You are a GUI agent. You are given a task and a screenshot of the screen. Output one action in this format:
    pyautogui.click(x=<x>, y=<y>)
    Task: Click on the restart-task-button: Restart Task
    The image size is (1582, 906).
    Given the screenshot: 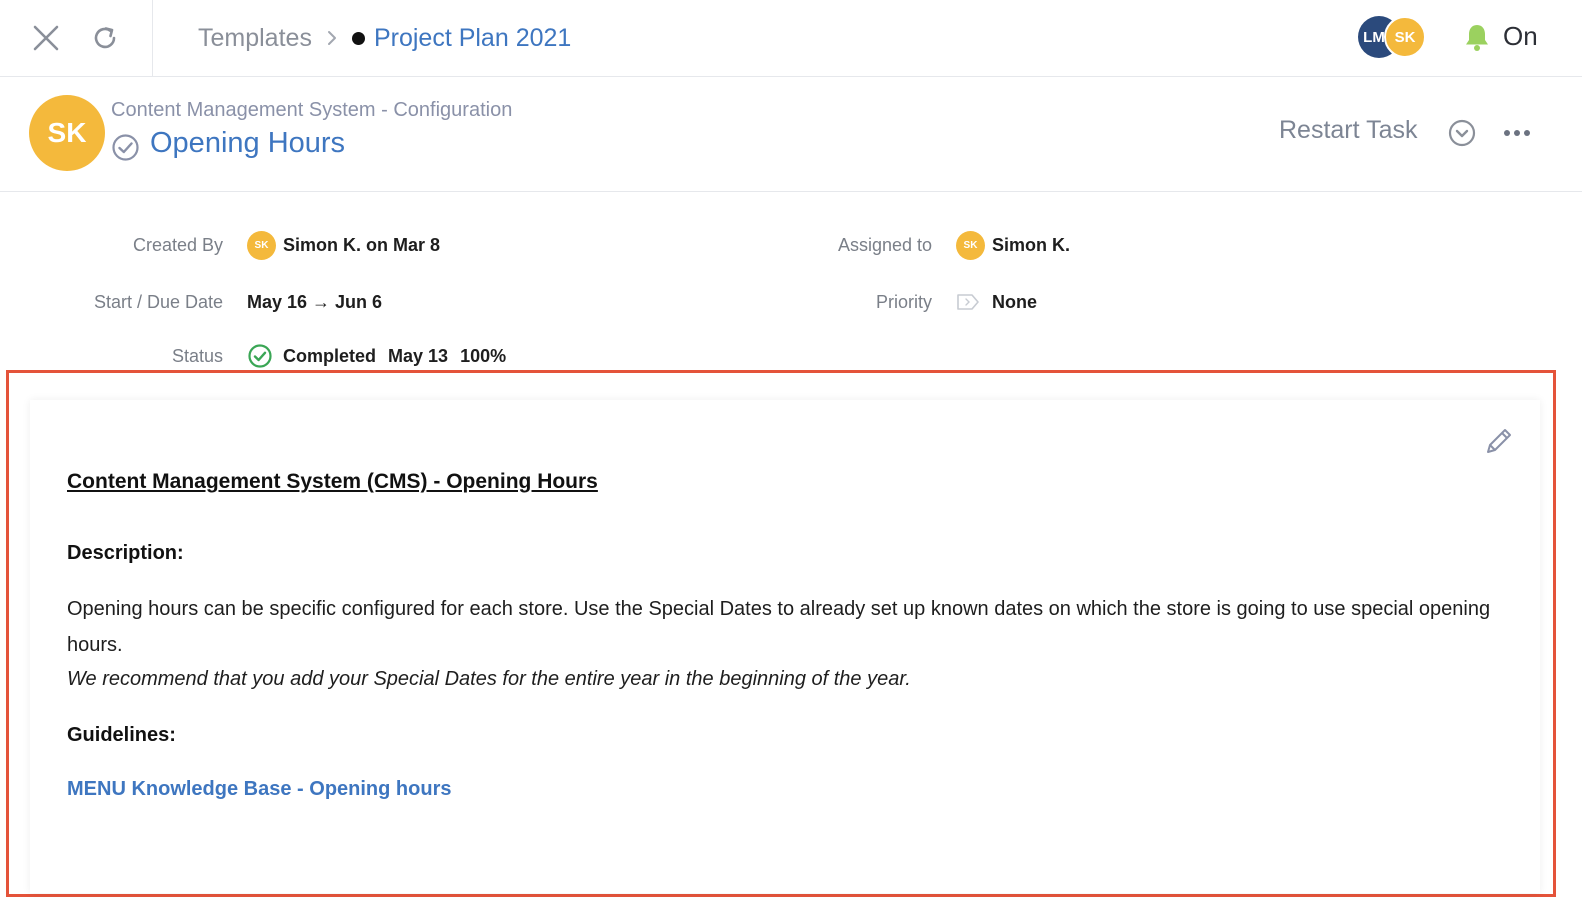 What is the action you would take?
    pyautogui.click(x=1348, y=130)
    